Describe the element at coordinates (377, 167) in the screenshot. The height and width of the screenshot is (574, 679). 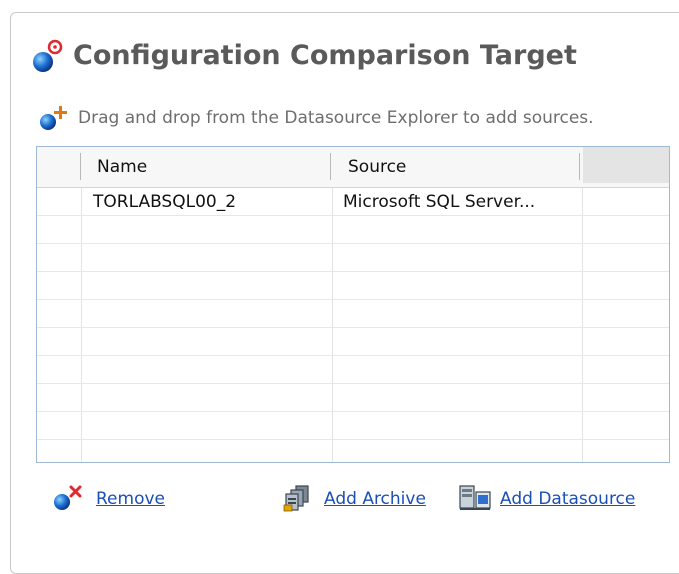
I see `column-header-source: Source` at that location.